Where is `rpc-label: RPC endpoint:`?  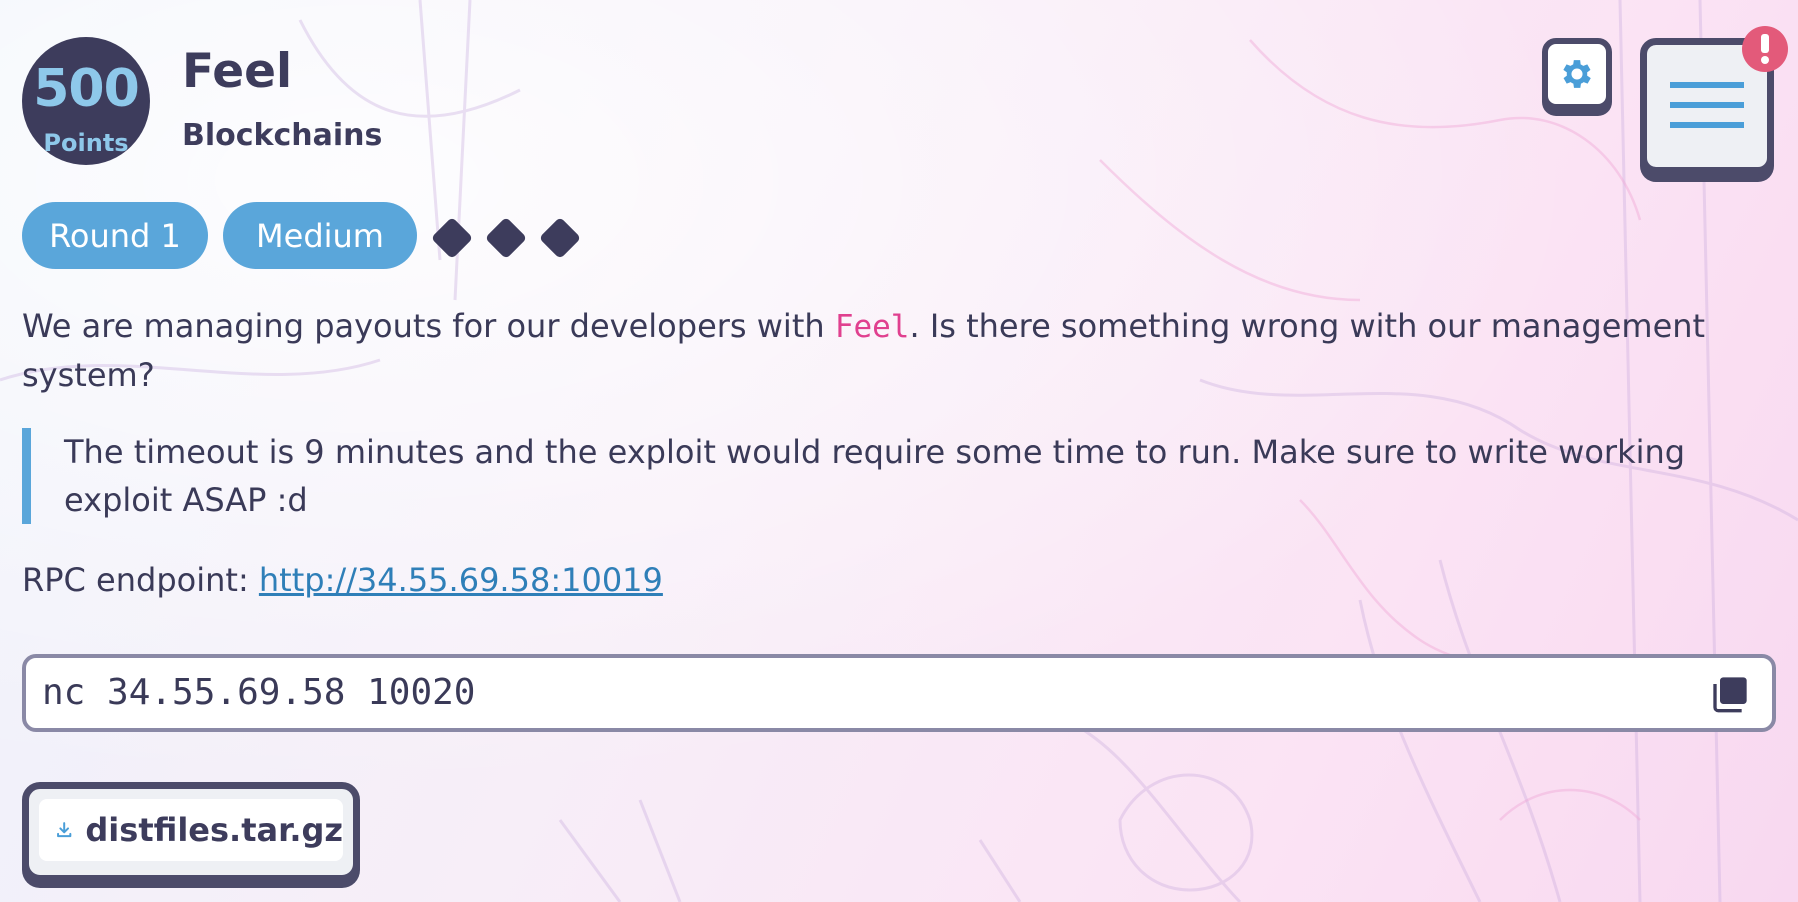 rpc-label: RPC endpoint: is located at coordinates (140, 580).